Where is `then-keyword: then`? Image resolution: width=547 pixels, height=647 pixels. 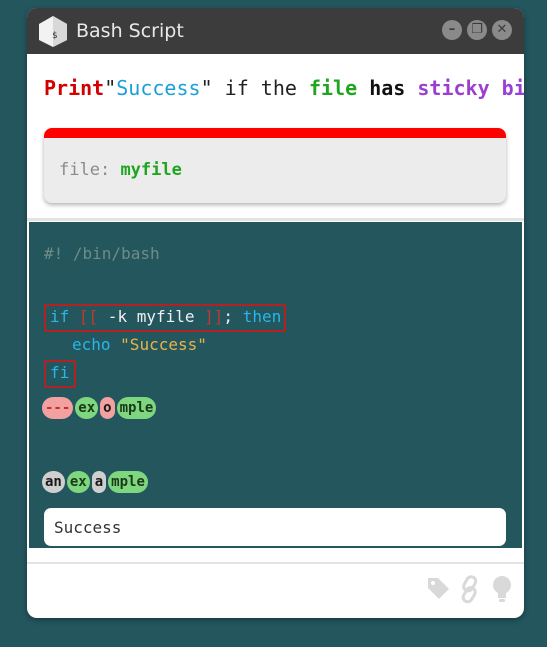 then-keyword: then is located at coordinates (262, 316).